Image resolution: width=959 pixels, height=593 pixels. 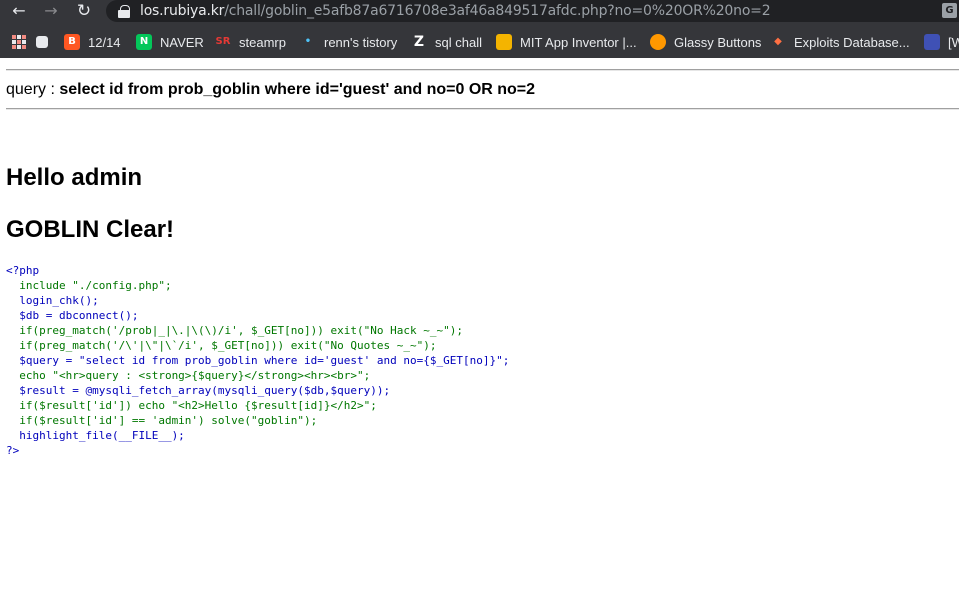 What do you see at coordinates (92, 42) in the screenshot?
I see `bookmark-item: B 12/14` at bounding box center [92, 42].